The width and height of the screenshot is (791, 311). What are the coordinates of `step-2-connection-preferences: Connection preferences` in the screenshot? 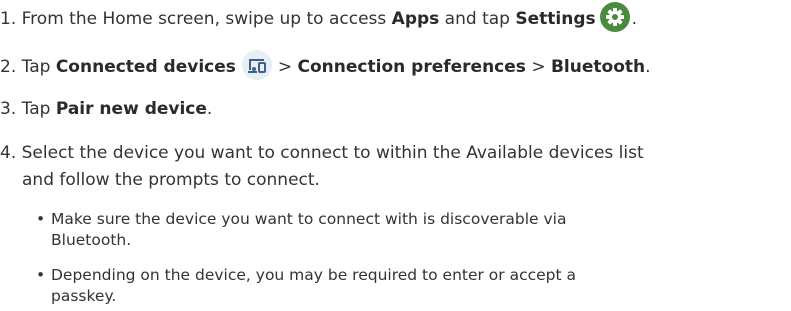 It's located at (411, 67).